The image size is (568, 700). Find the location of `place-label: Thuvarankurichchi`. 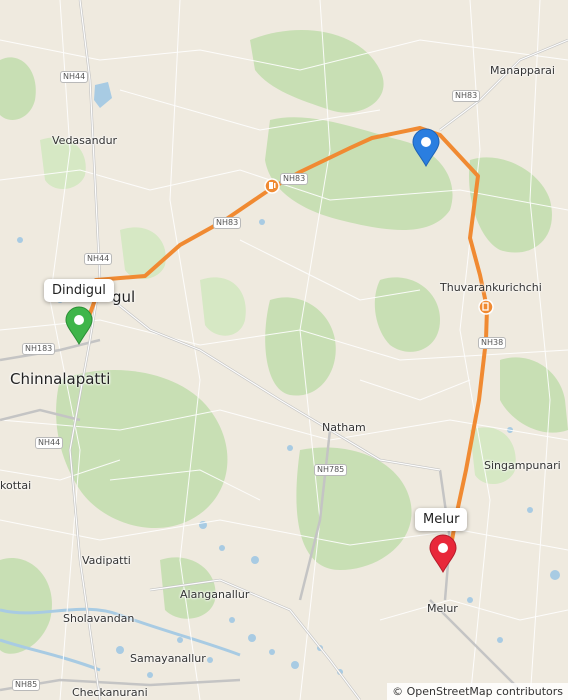

place-label: Thuvarankurichchi is located at coordinates (491, 287).